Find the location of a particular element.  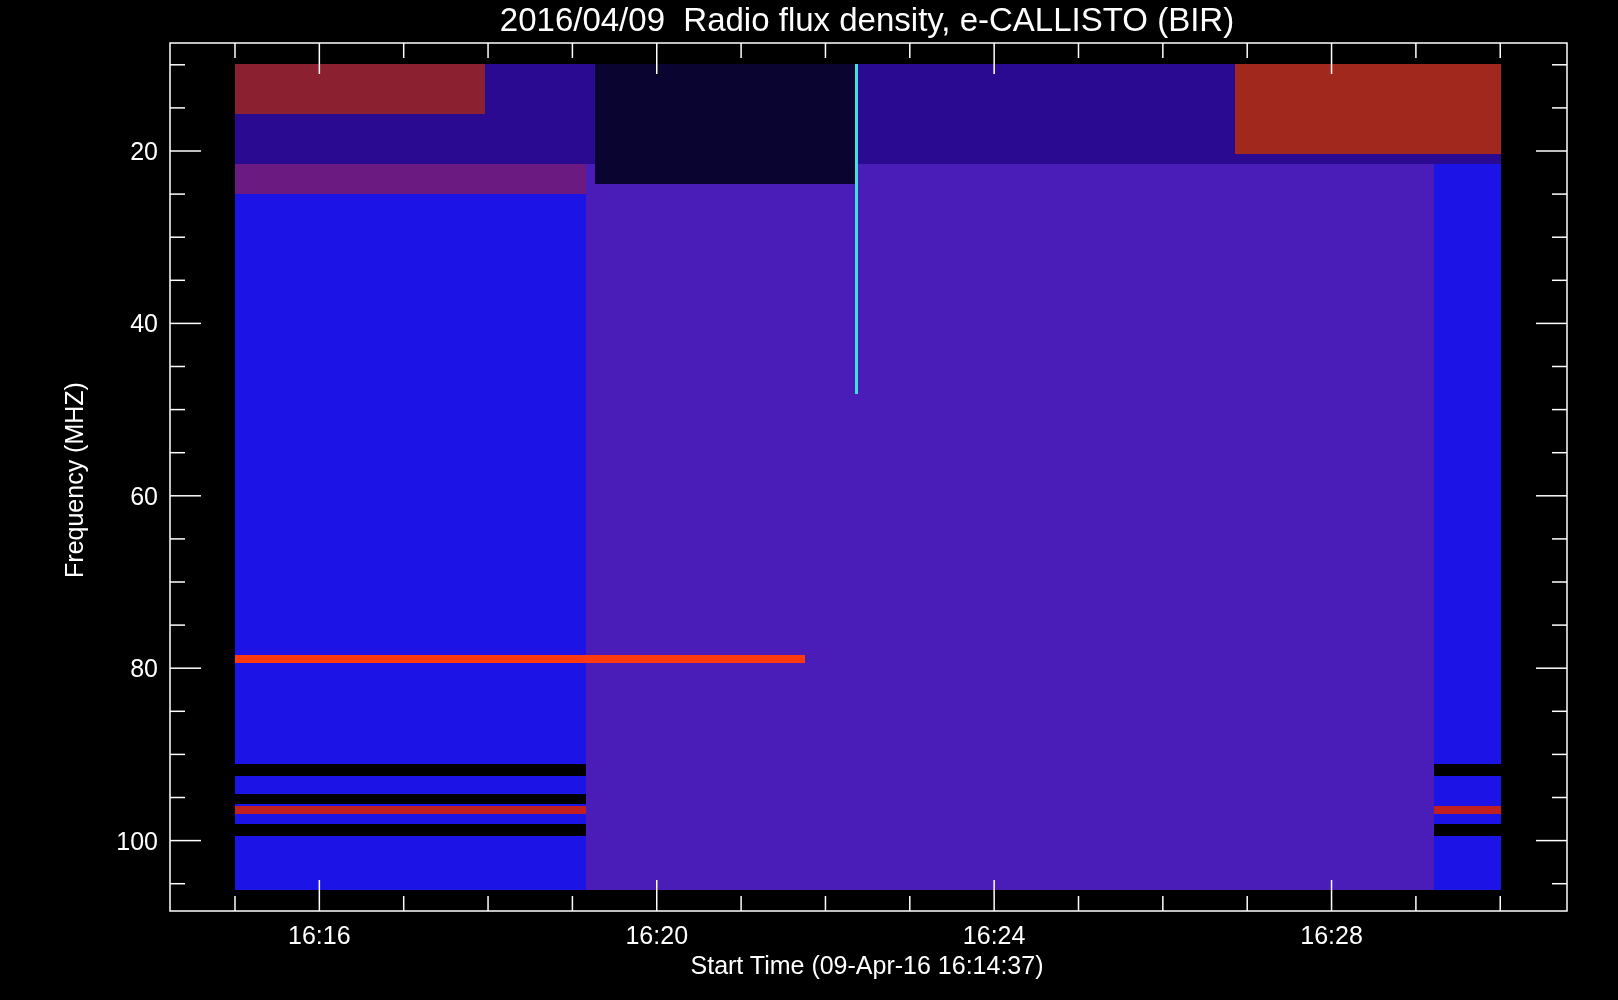

tick-label: 16:16 is located at coordinates (319, 935).